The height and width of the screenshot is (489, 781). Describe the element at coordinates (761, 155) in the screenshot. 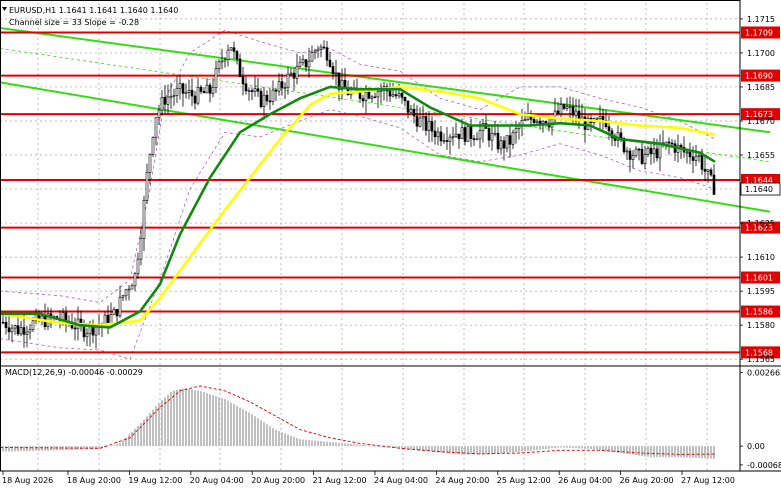

I see `price-tick-label-4: 1.1655` at that location.